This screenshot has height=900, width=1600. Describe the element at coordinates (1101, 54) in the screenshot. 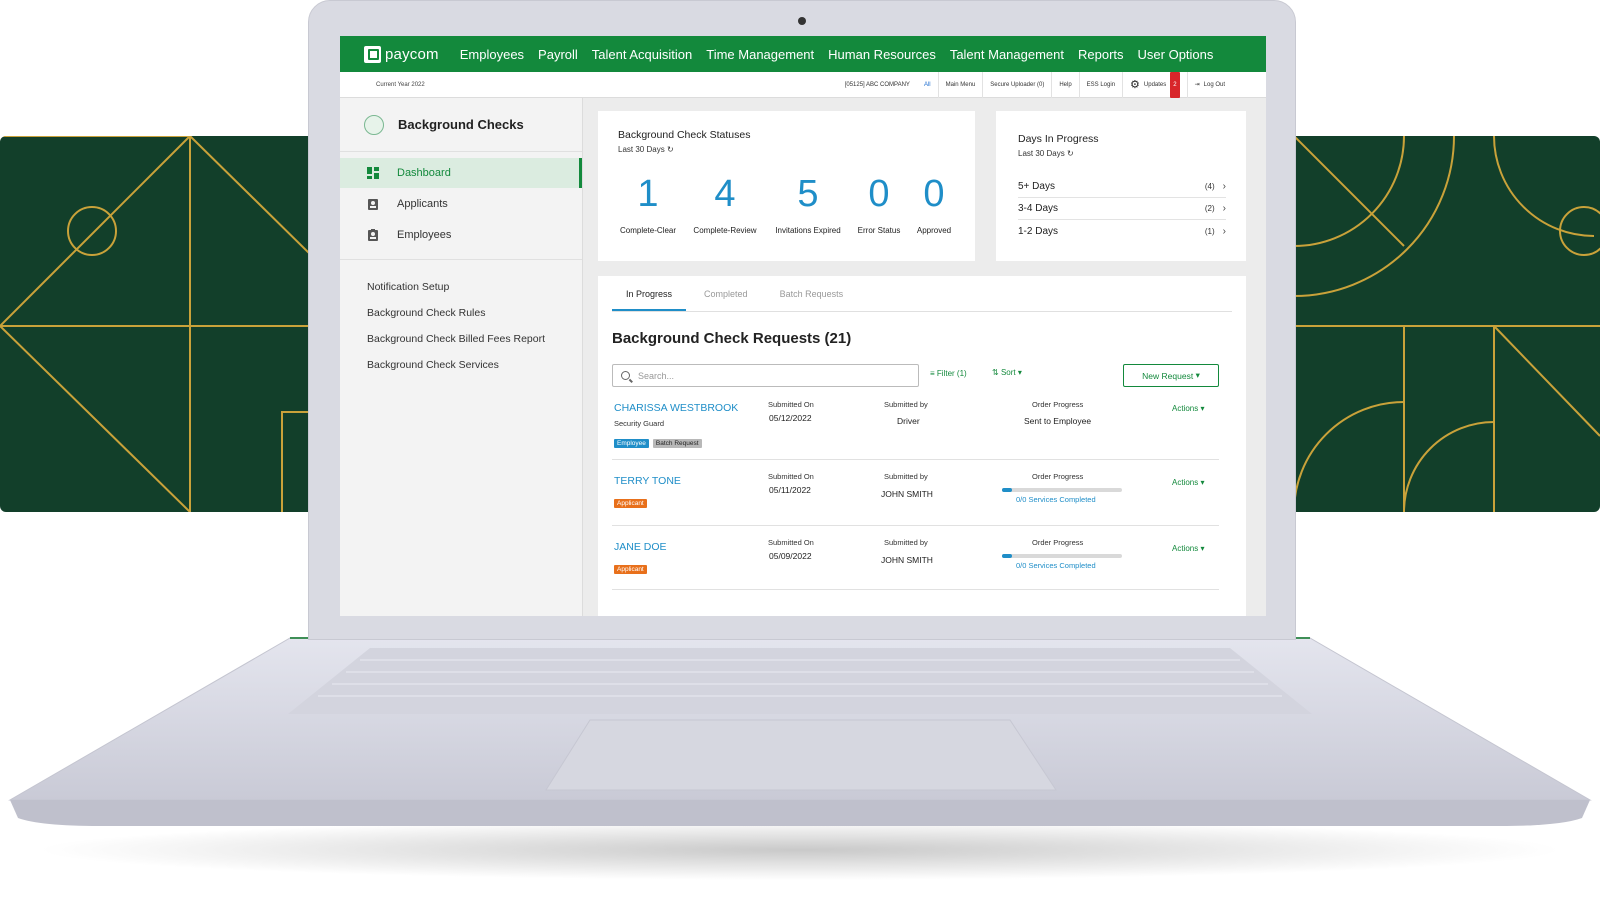

I see `nav-reports: Reports` at that location.